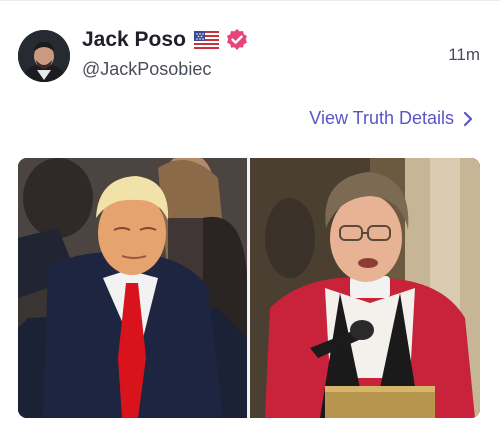  I want to click on us-flag-icon, so click(206, 40).